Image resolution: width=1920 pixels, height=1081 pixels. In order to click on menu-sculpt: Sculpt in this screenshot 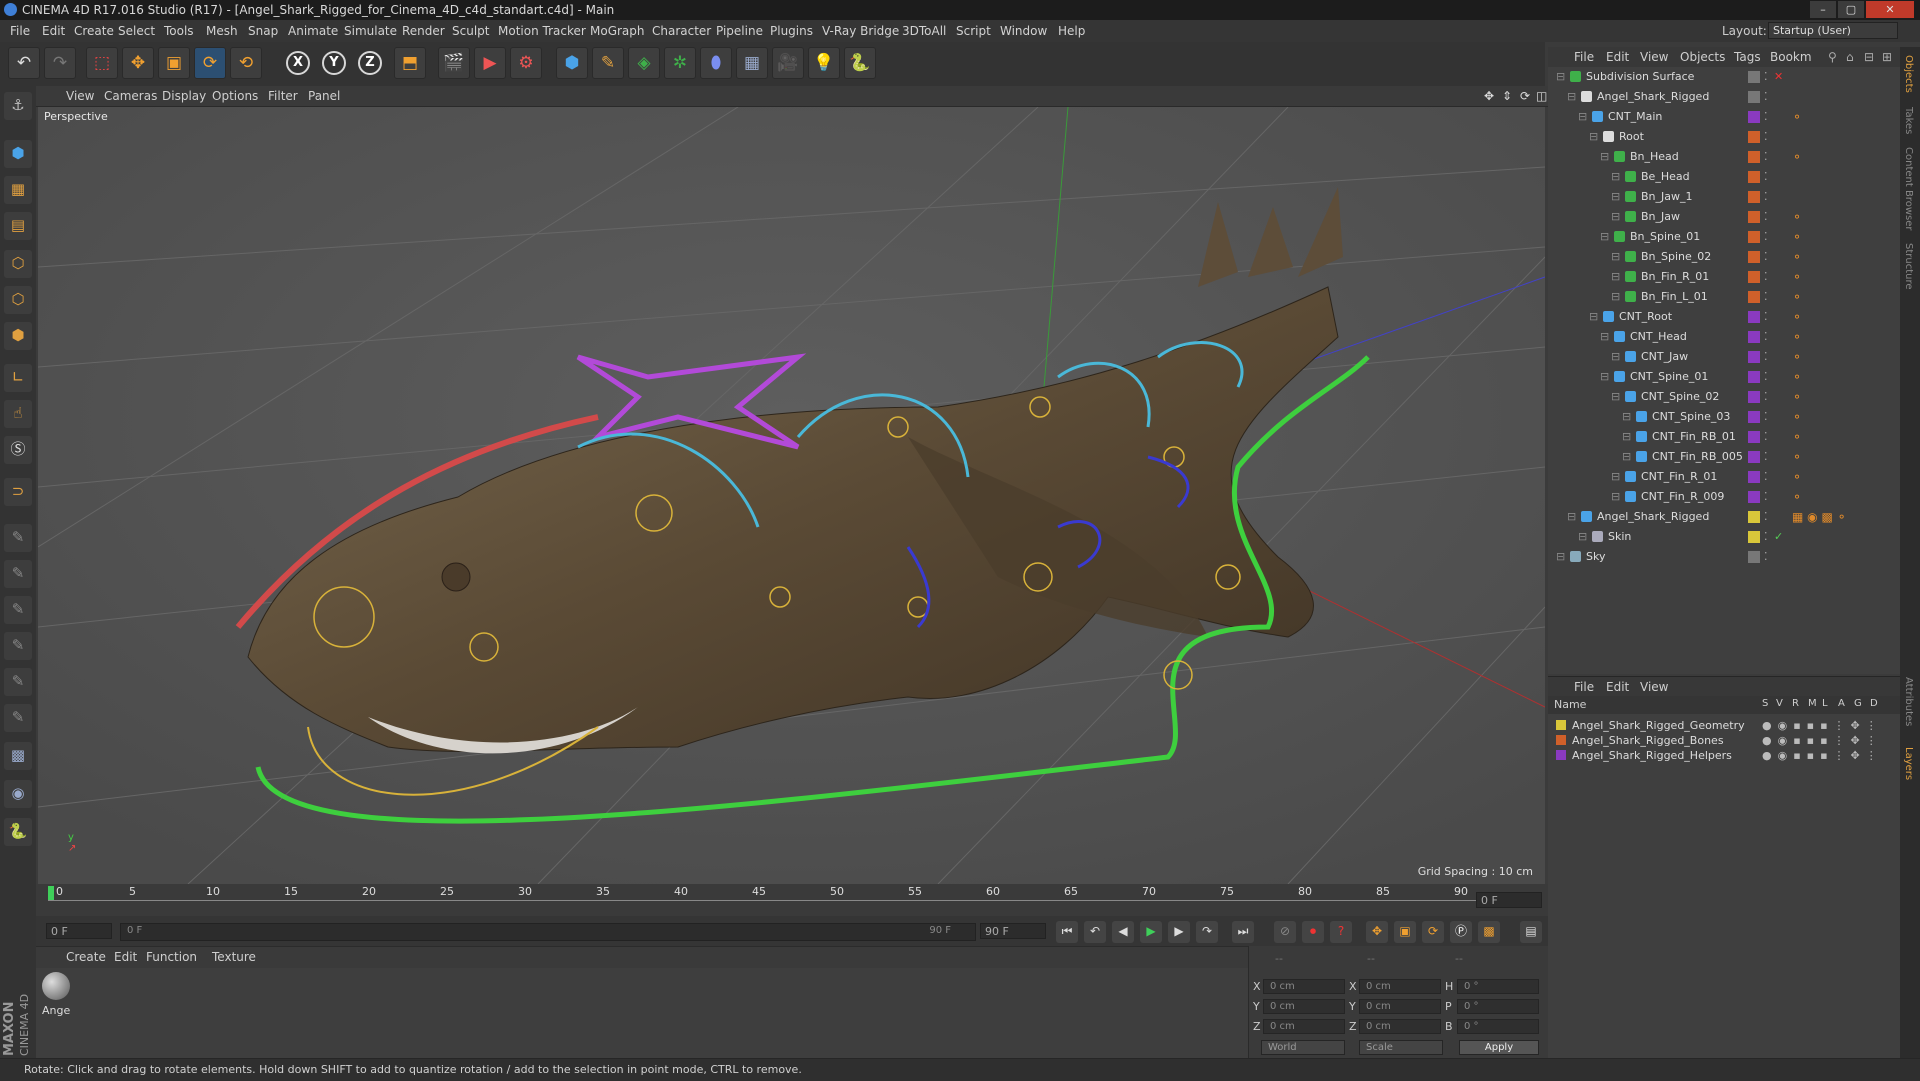, I will do `click(470, 31)`.